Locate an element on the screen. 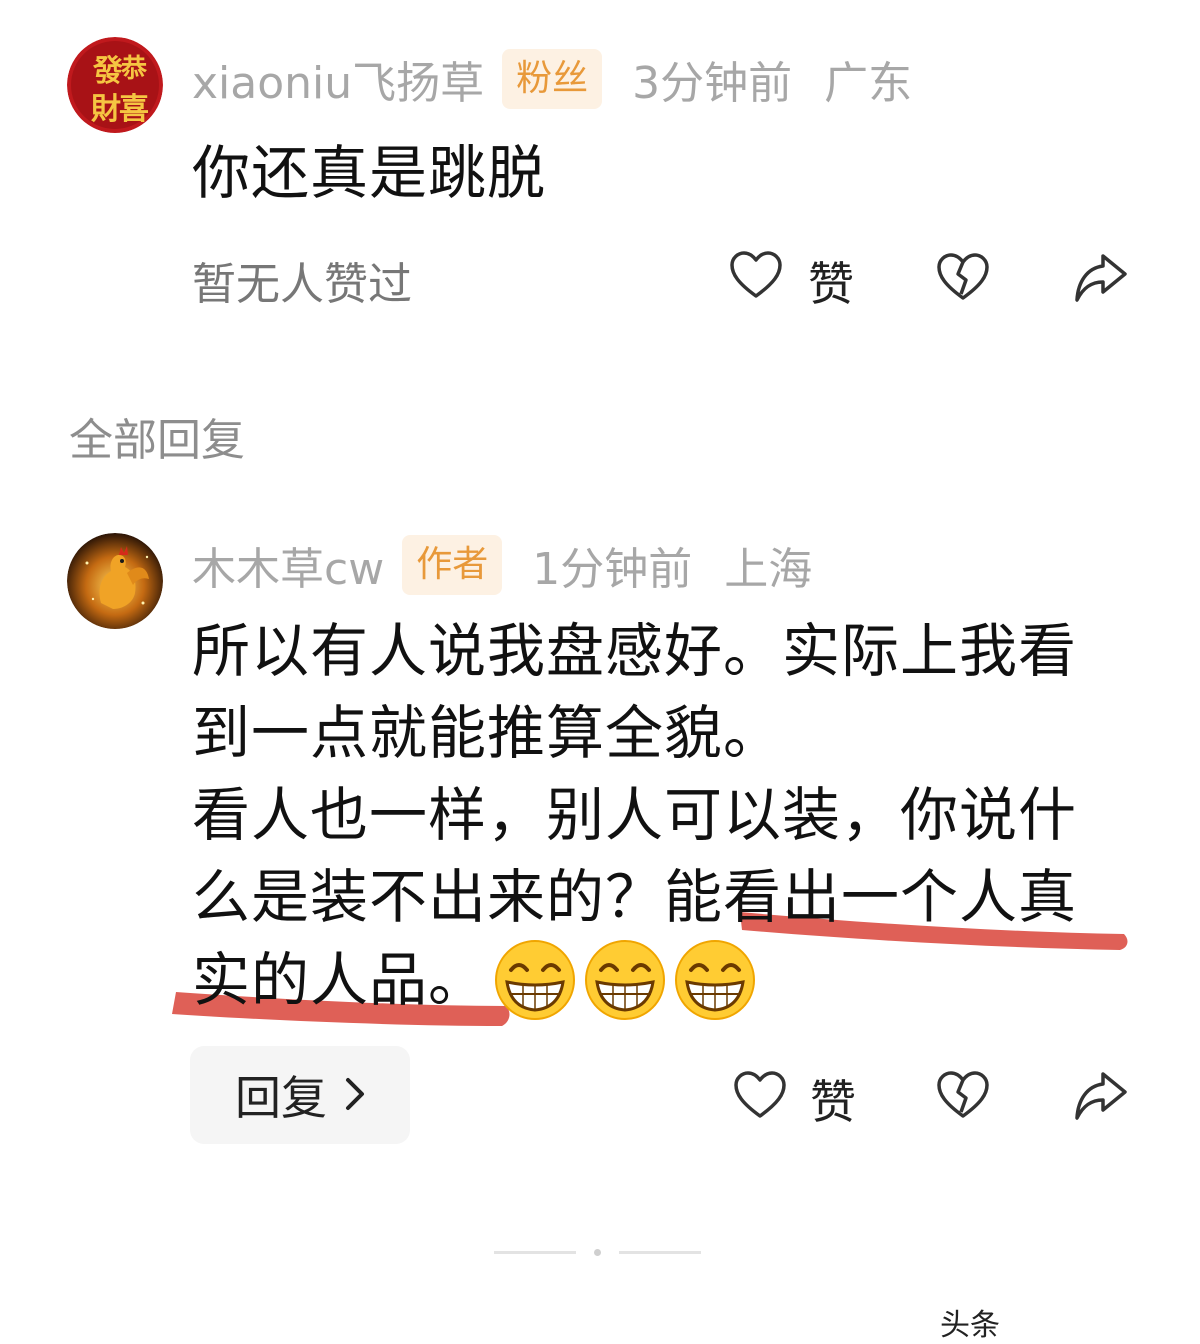 This screenshot has height=1344, width=1200. reply-text-line: 实的人品。 is located at coordinates (340, 980).